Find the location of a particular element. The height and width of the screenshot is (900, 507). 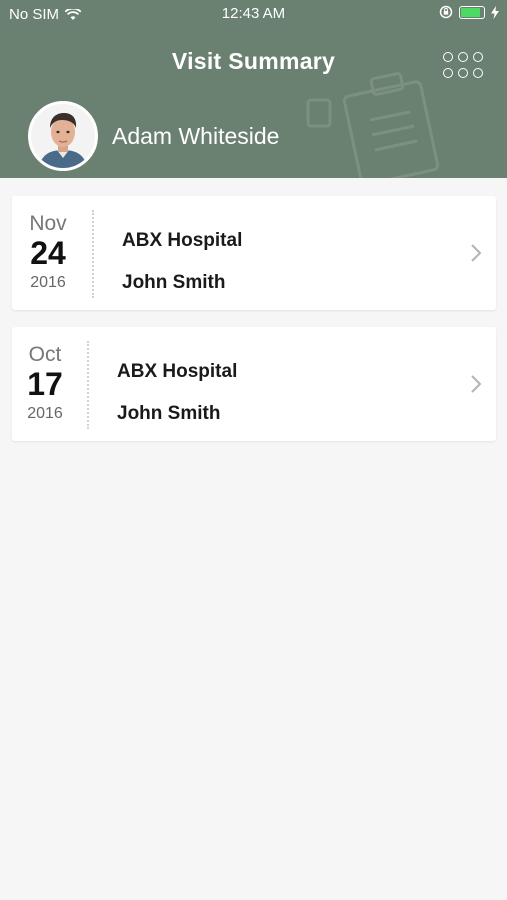

avatar is located at coordinates (63, 136).